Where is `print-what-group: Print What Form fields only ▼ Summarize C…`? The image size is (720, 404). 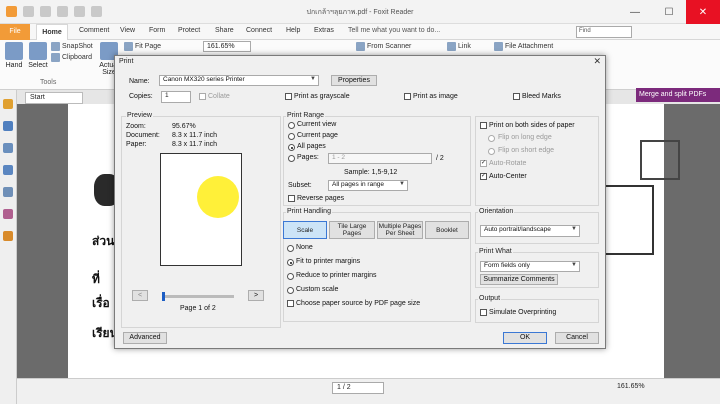 print-what-group: Print What Form fields only ▼ Summarize C… is located at coordinates (537, 268).